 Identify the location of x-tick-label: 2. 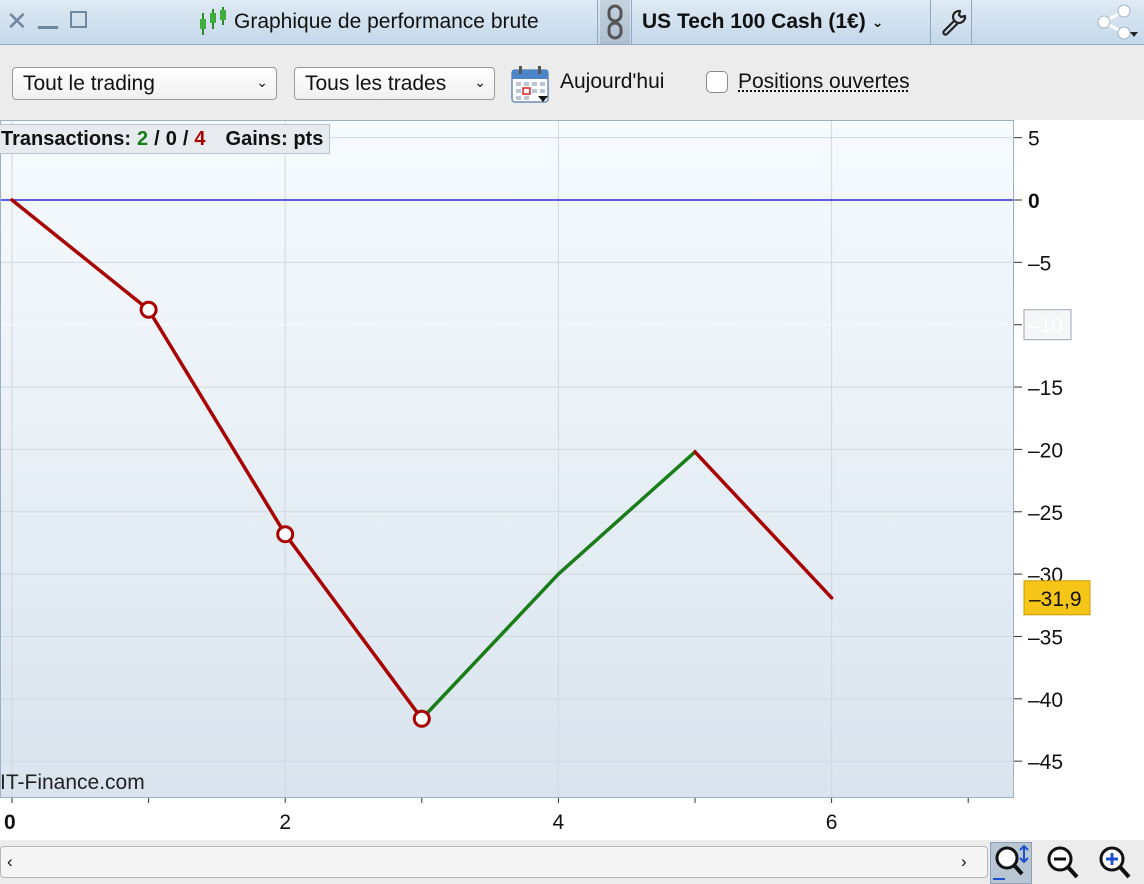
(285, 822).